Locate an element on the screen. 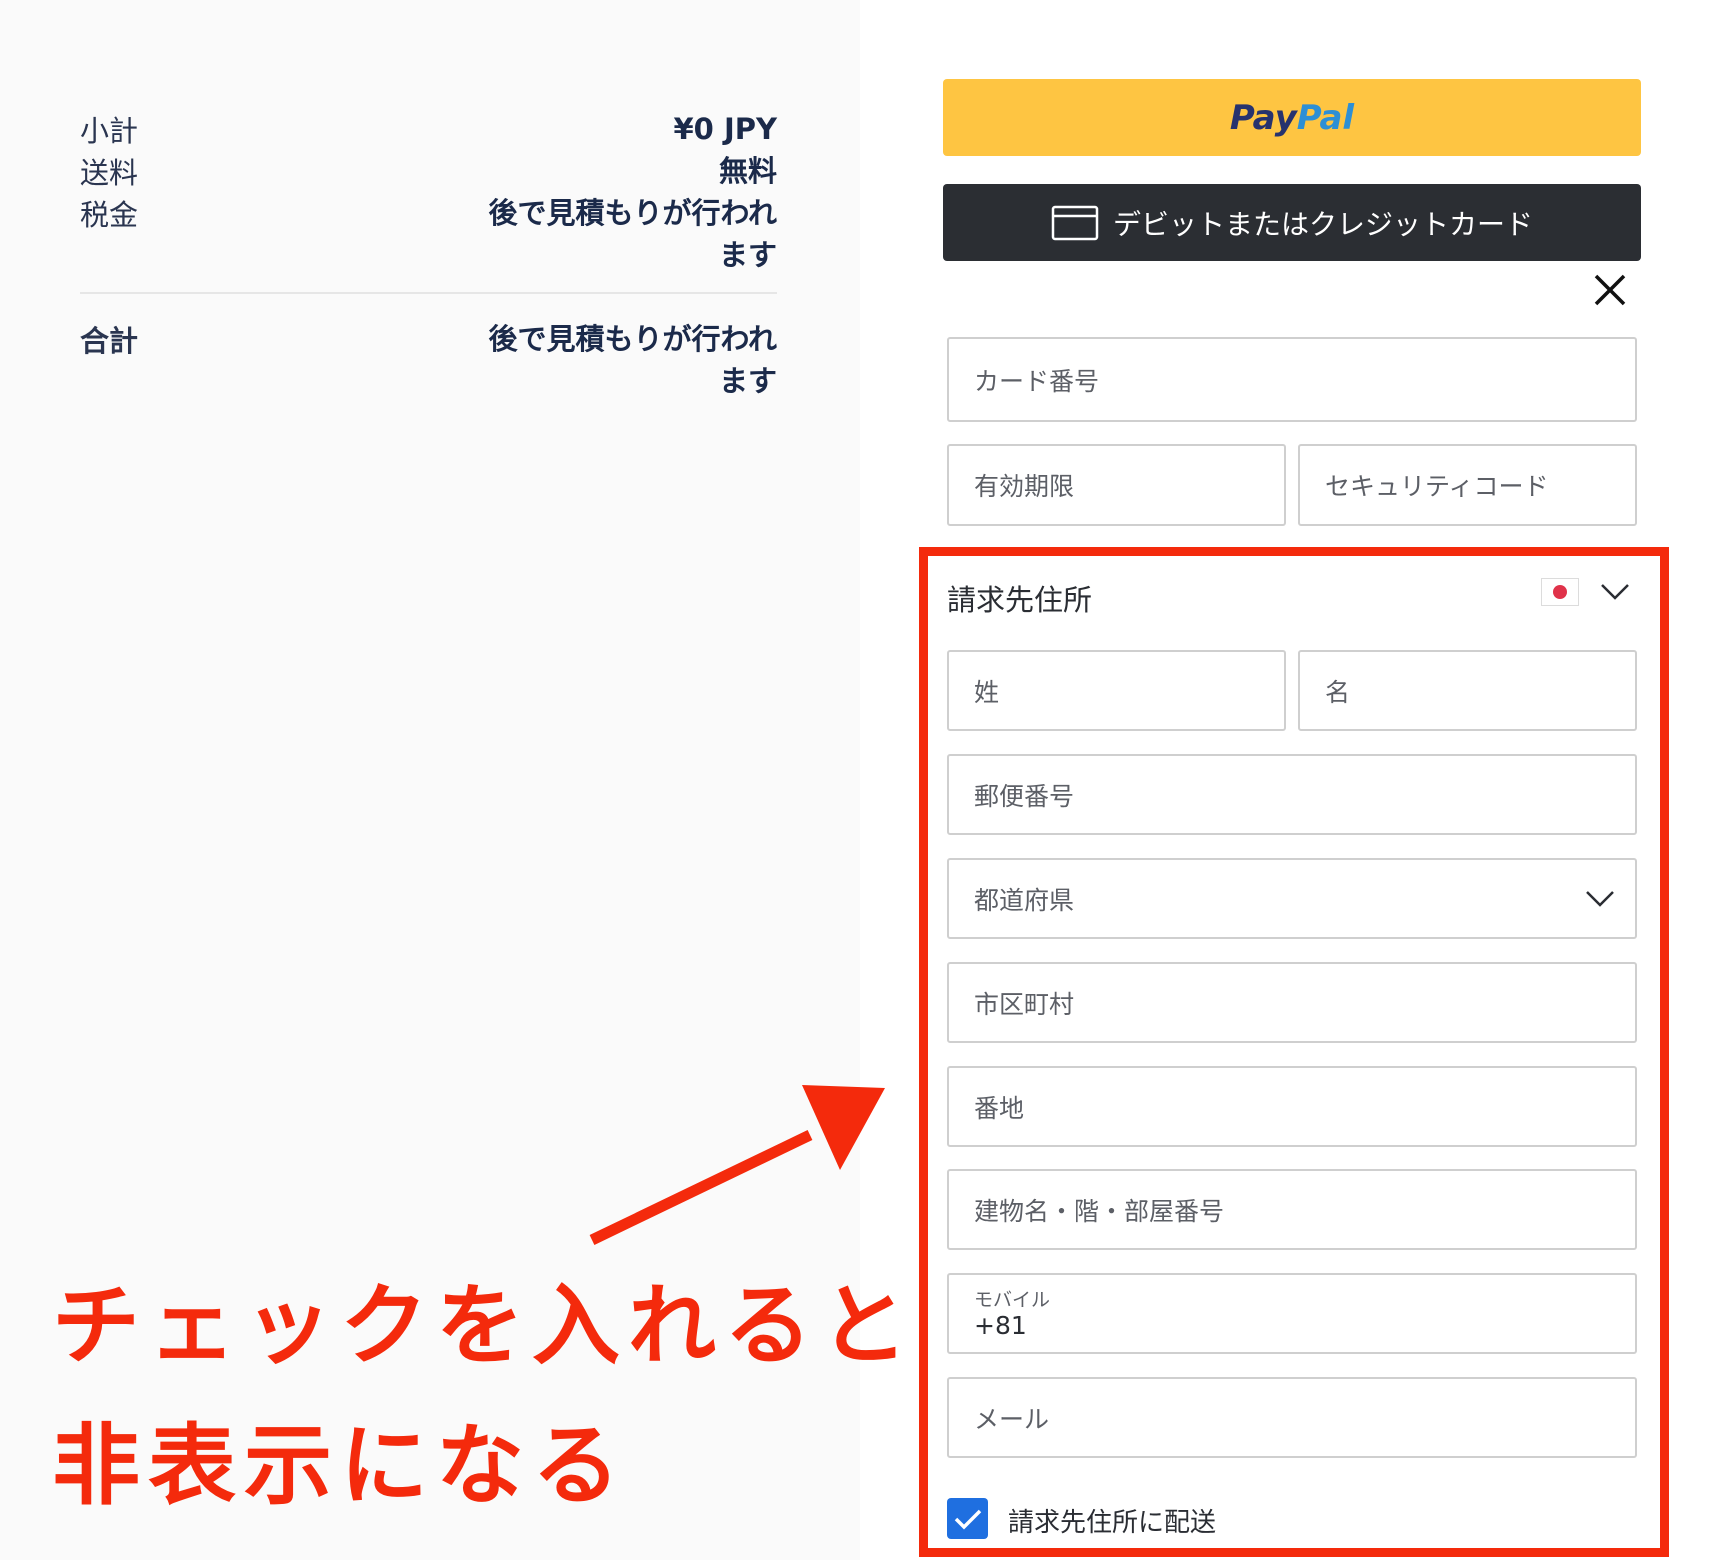 This screenshot has width=1722, height=1560. summary-divider is located at coordinates (428, 293).